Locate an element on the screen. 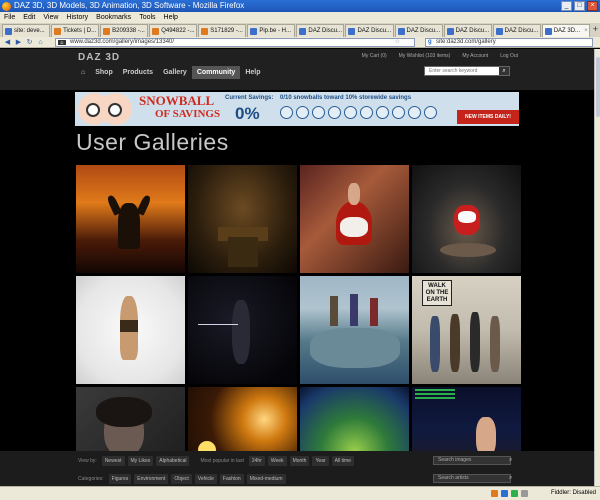  url-bar: D www.daz3d.com/gallery/images/13340/ ☆ is located at coordinates (235, 42).